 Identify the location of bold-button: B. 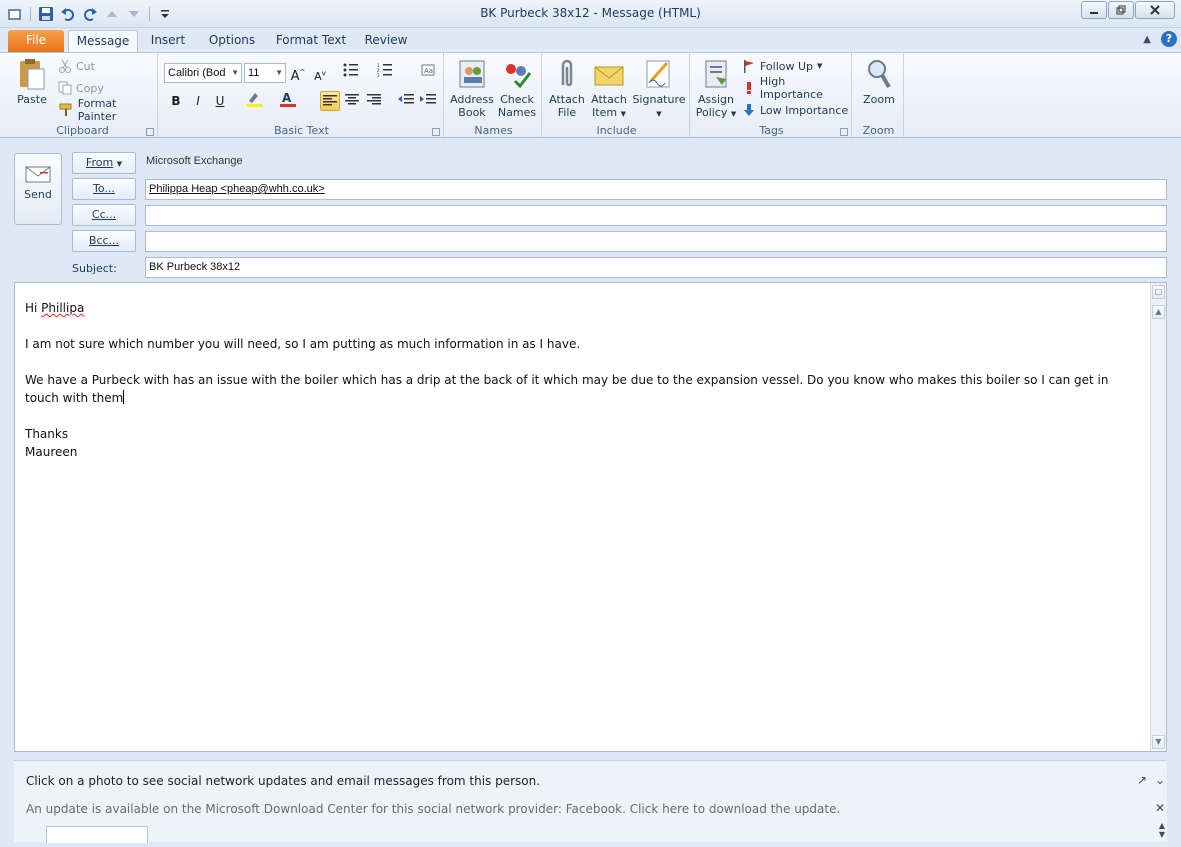
(176, 101).